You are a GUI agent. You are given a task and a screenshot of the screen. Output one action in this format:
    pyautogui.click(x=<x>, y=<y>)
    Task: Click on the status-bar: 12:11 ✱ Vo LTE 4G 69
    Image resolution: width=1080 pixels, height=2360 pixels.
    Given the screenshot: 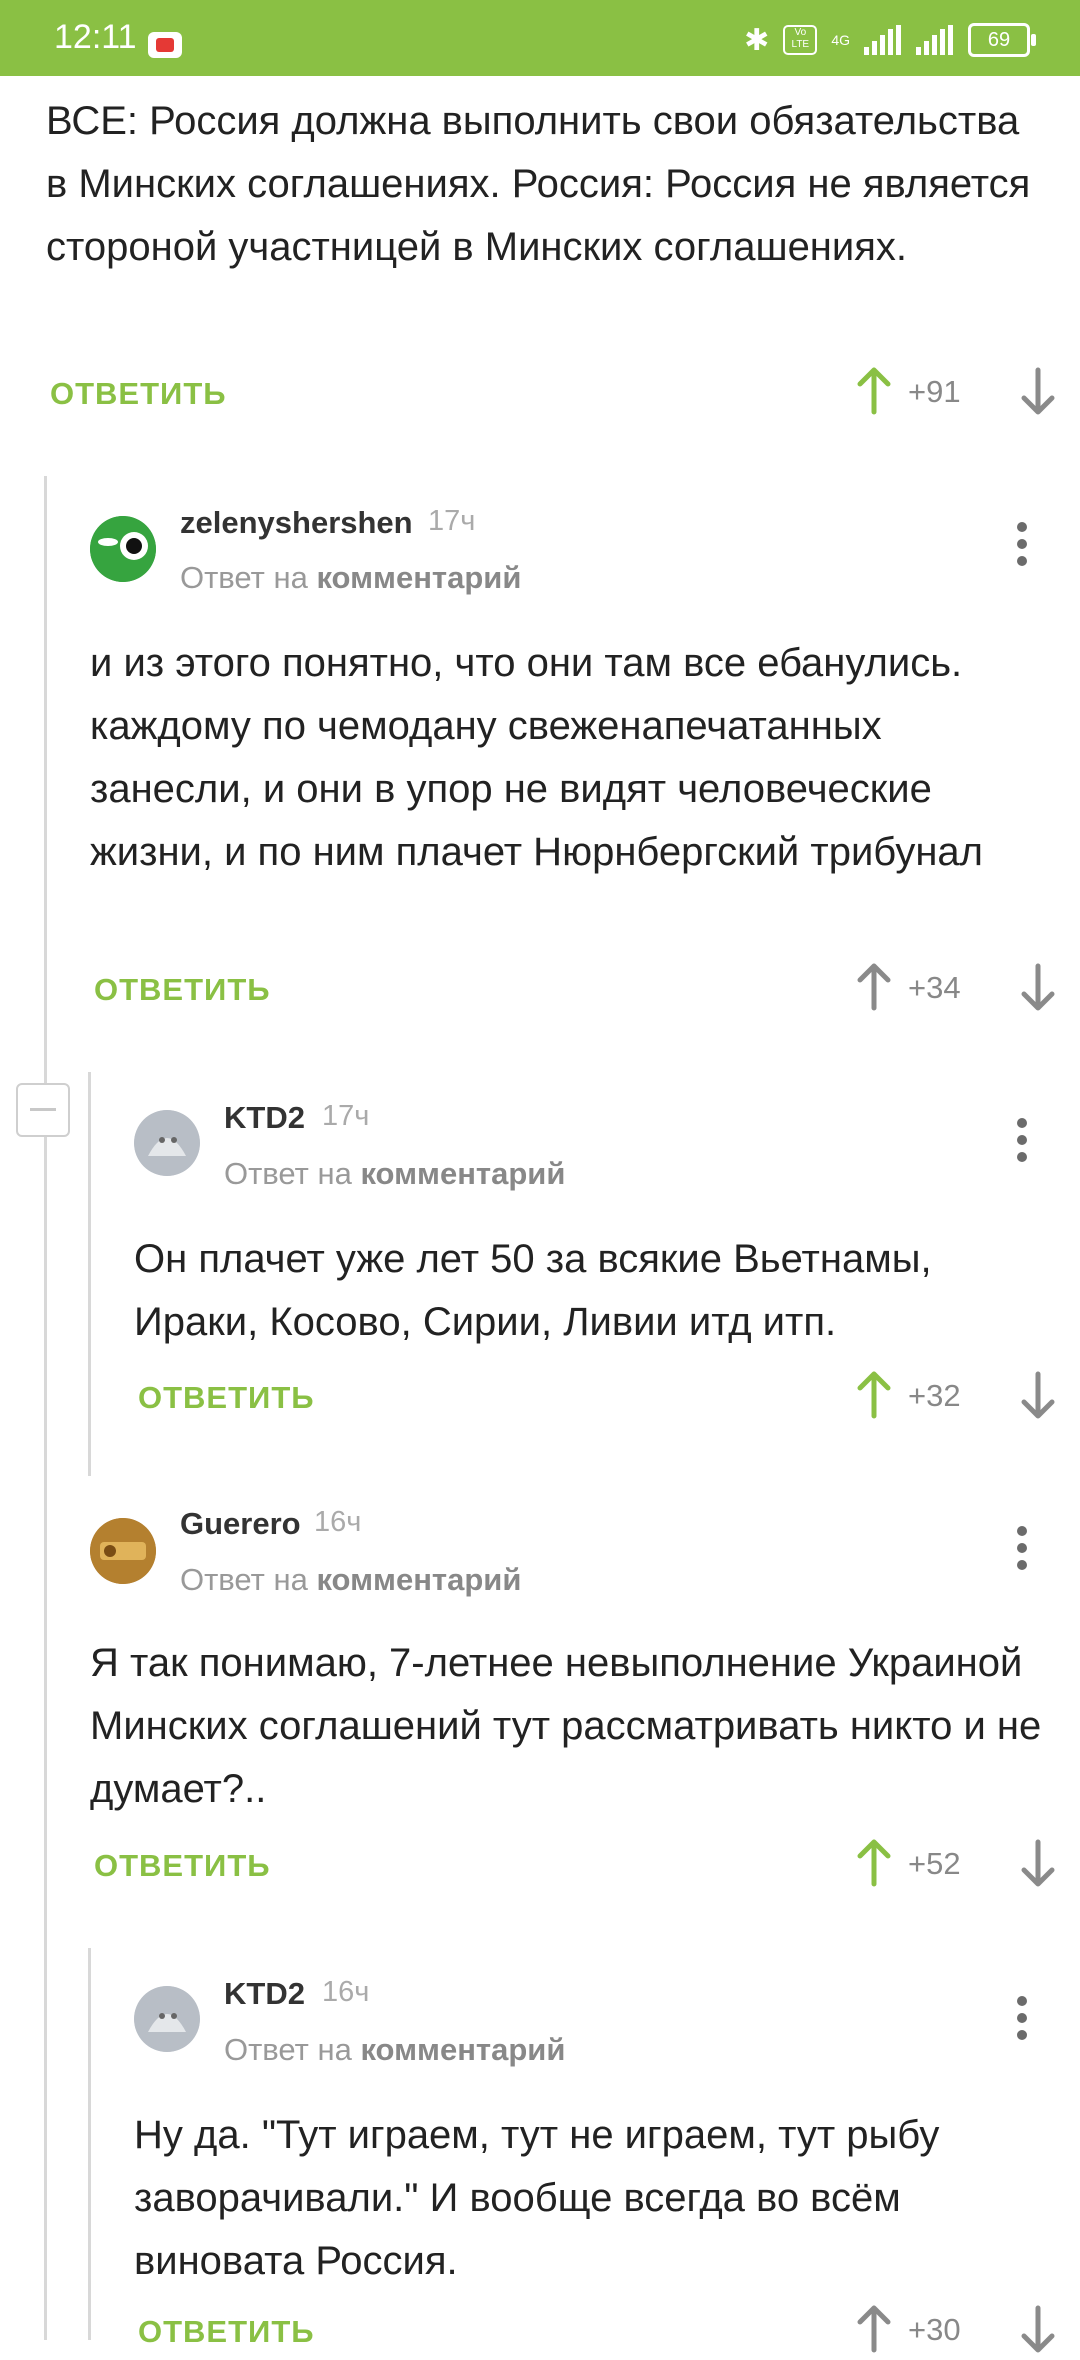 What is the action you would take?
    pyautogui.click(x=540, y=38)
    